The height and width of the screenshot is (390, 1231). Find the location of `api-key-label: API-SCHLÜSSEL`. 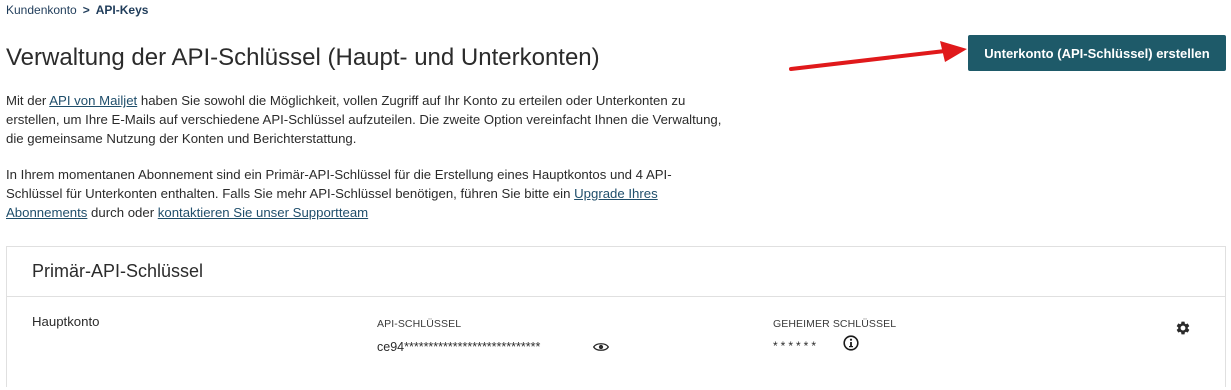

api-key-label: API-SCHLÜSSEL is located at coordinates (419, 324).